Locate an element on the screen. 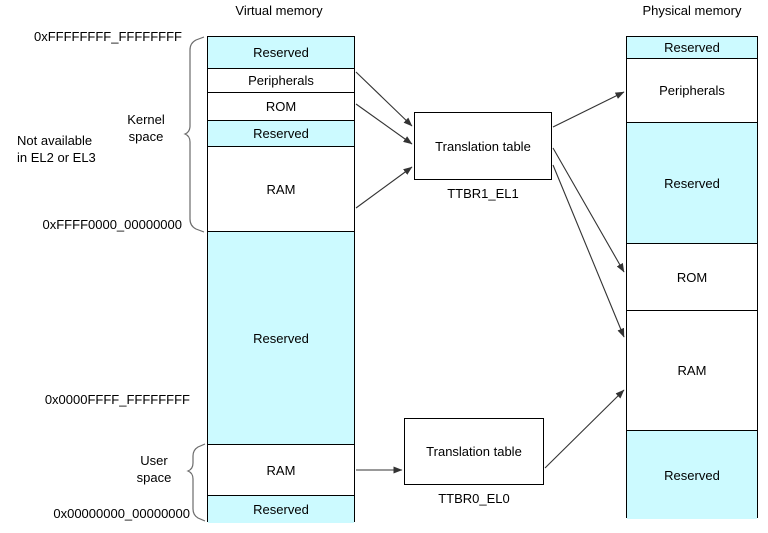 The width and height of the screenshot is (768, 533). virtual-block-ram-kernel: RAM is located at coordinates (281, 189).